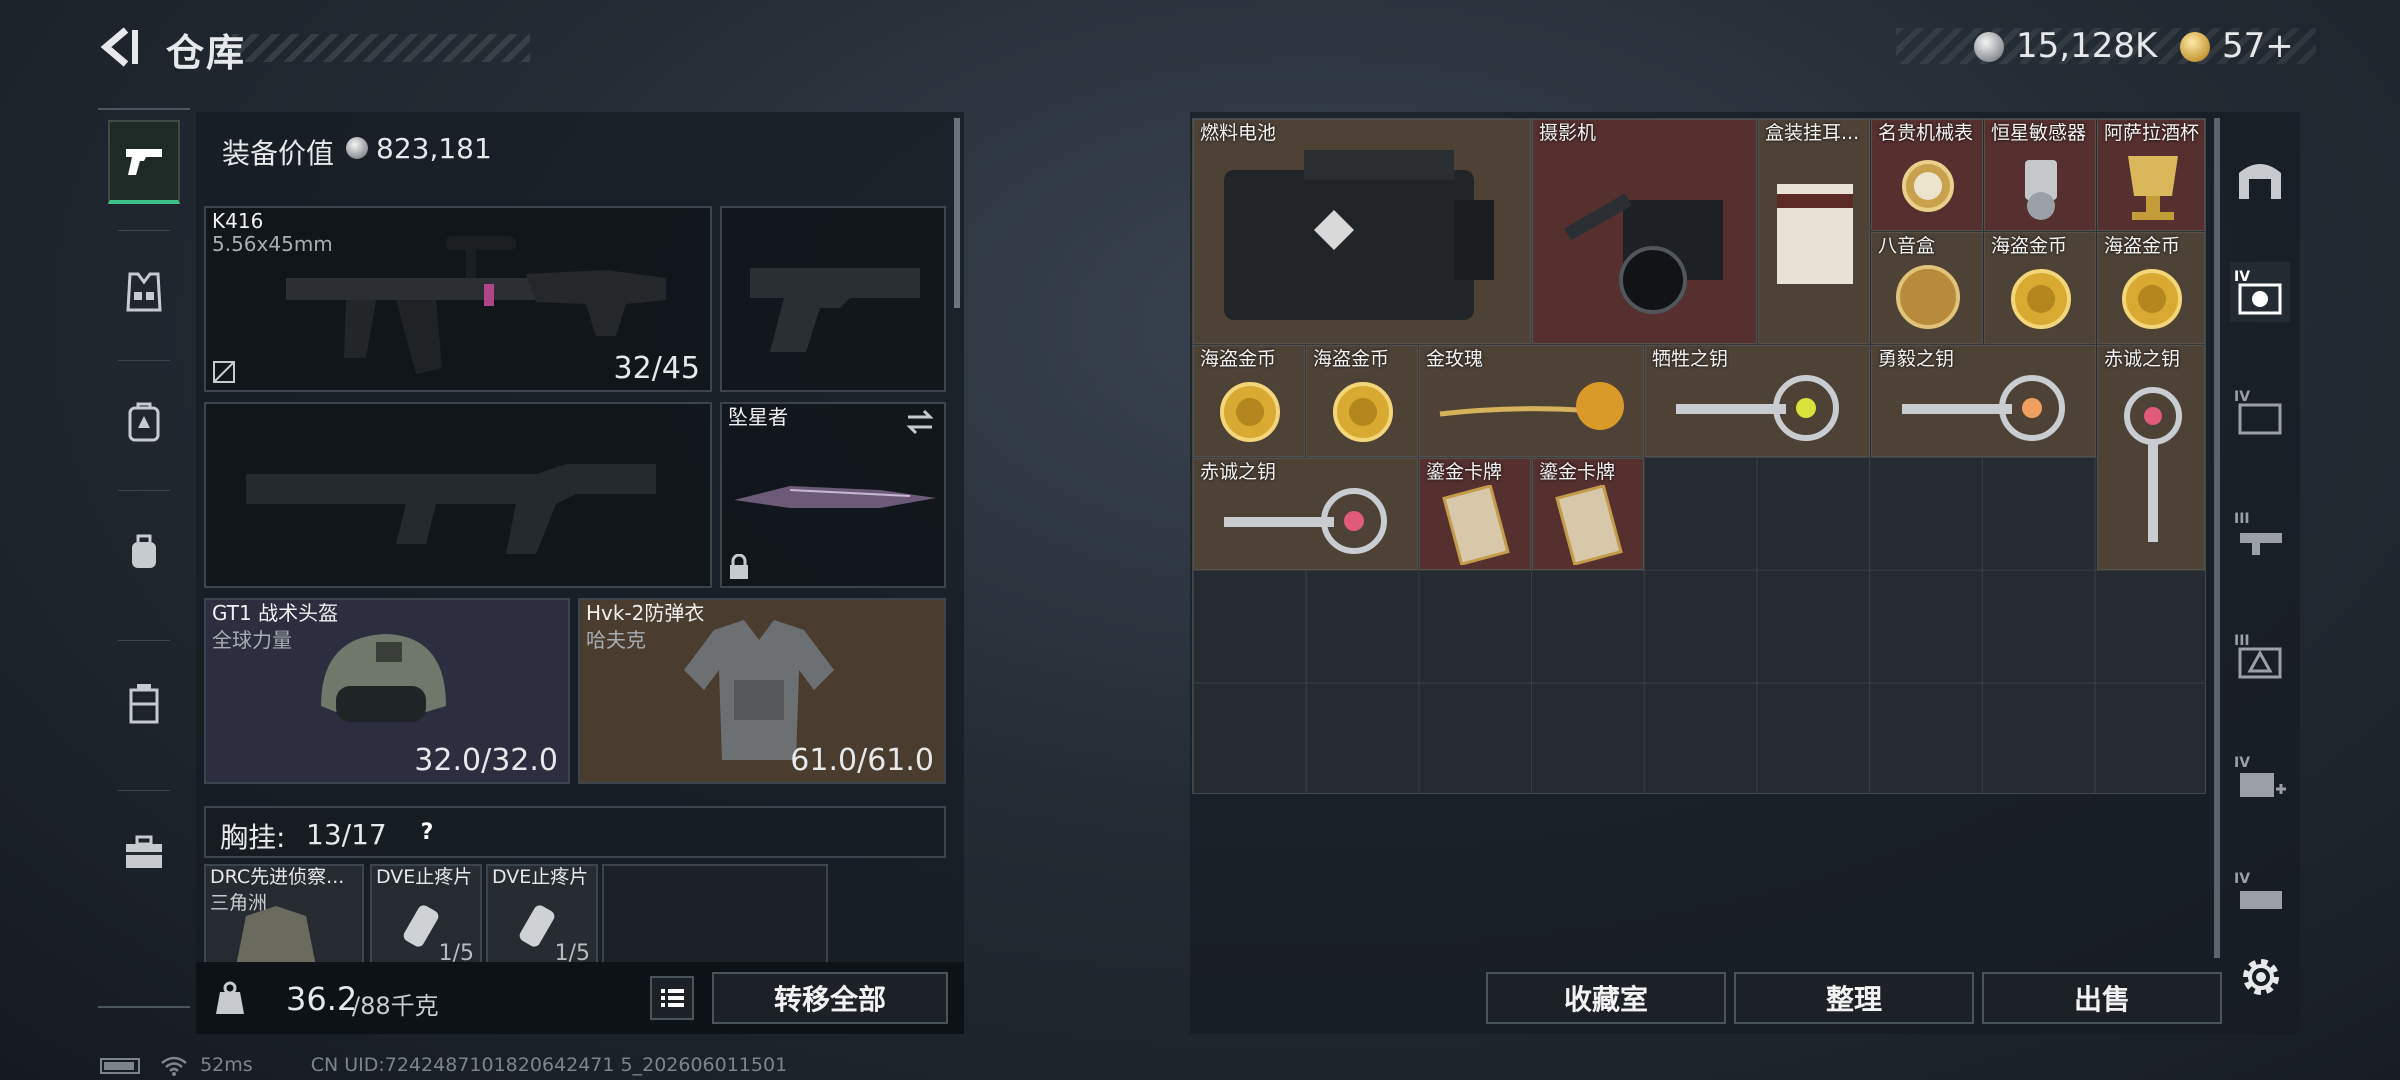 The width and height of the screenshot is (2400, 1080). Describe the element at coordinates (486, 760) in the screenshot. I see `helmet-durability: 32.0/32.0` at that location.